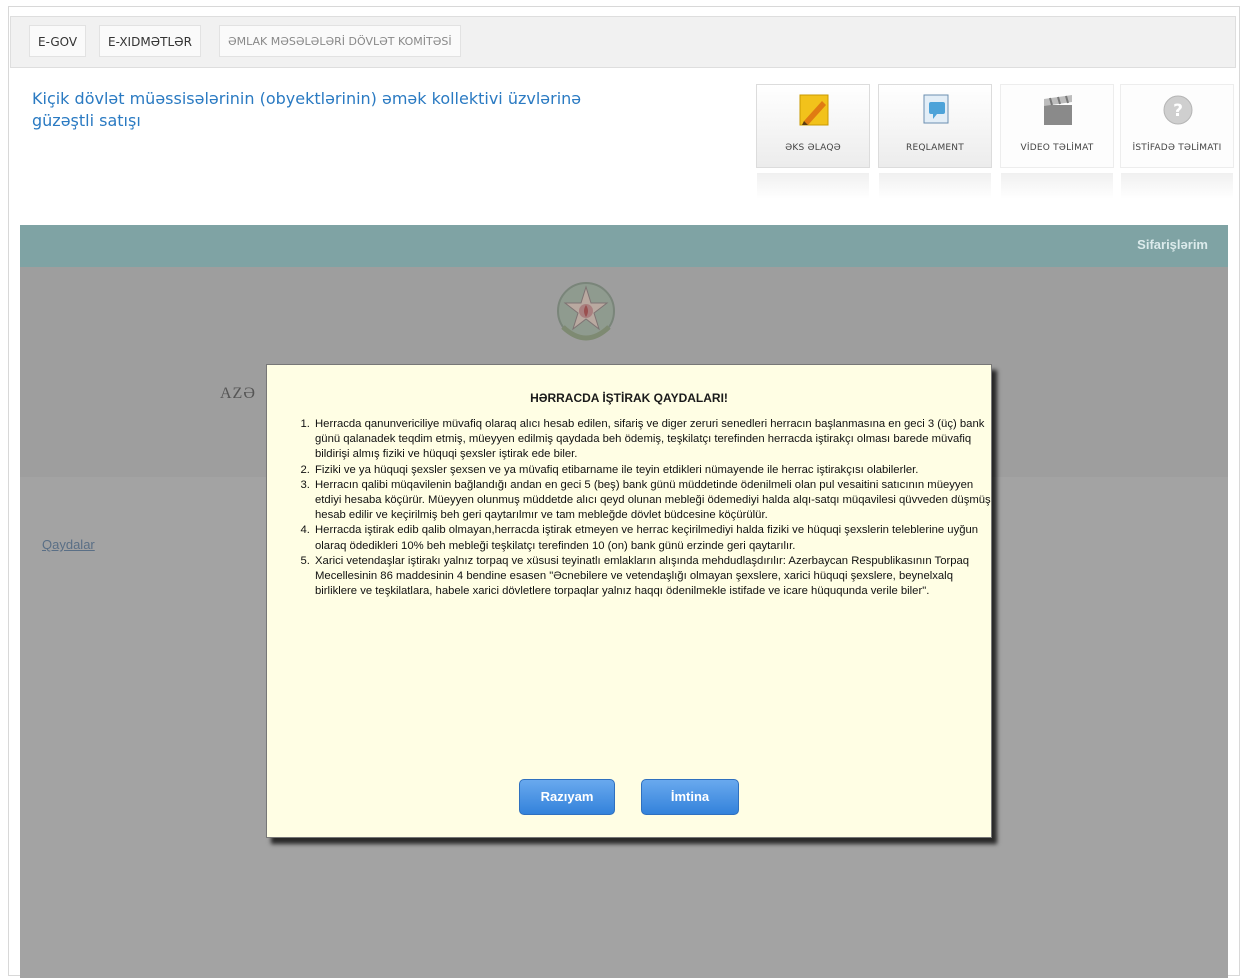  I want to click on help-icon: ?, so click(1178, 110).